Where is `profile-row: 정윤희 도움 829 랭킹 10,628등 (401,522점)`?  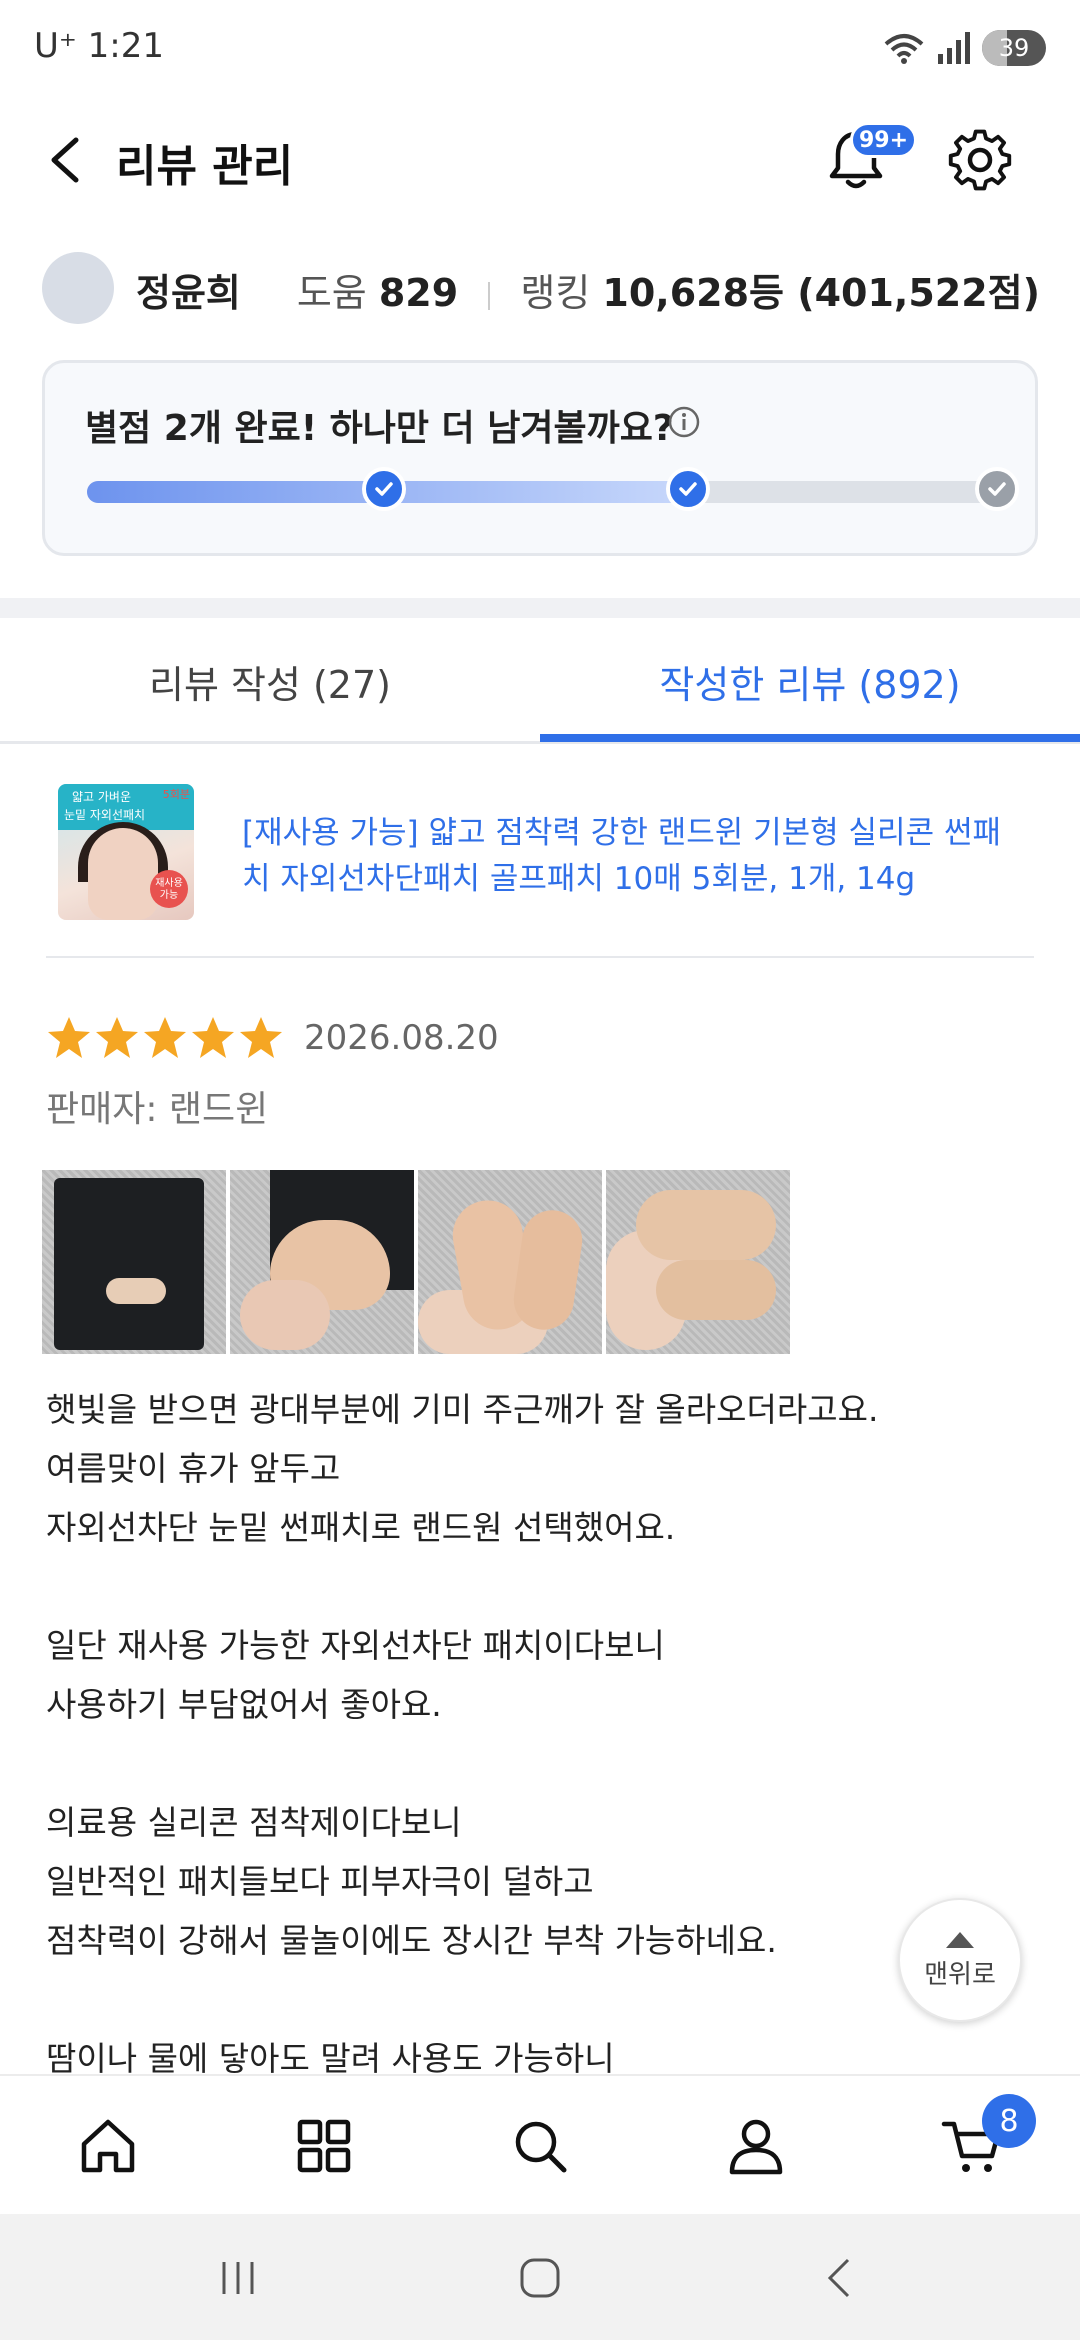 profile-row: 정윤희 도움 829 랭킹 10,628등 (401,522점) is located at coordinates (540, 290).